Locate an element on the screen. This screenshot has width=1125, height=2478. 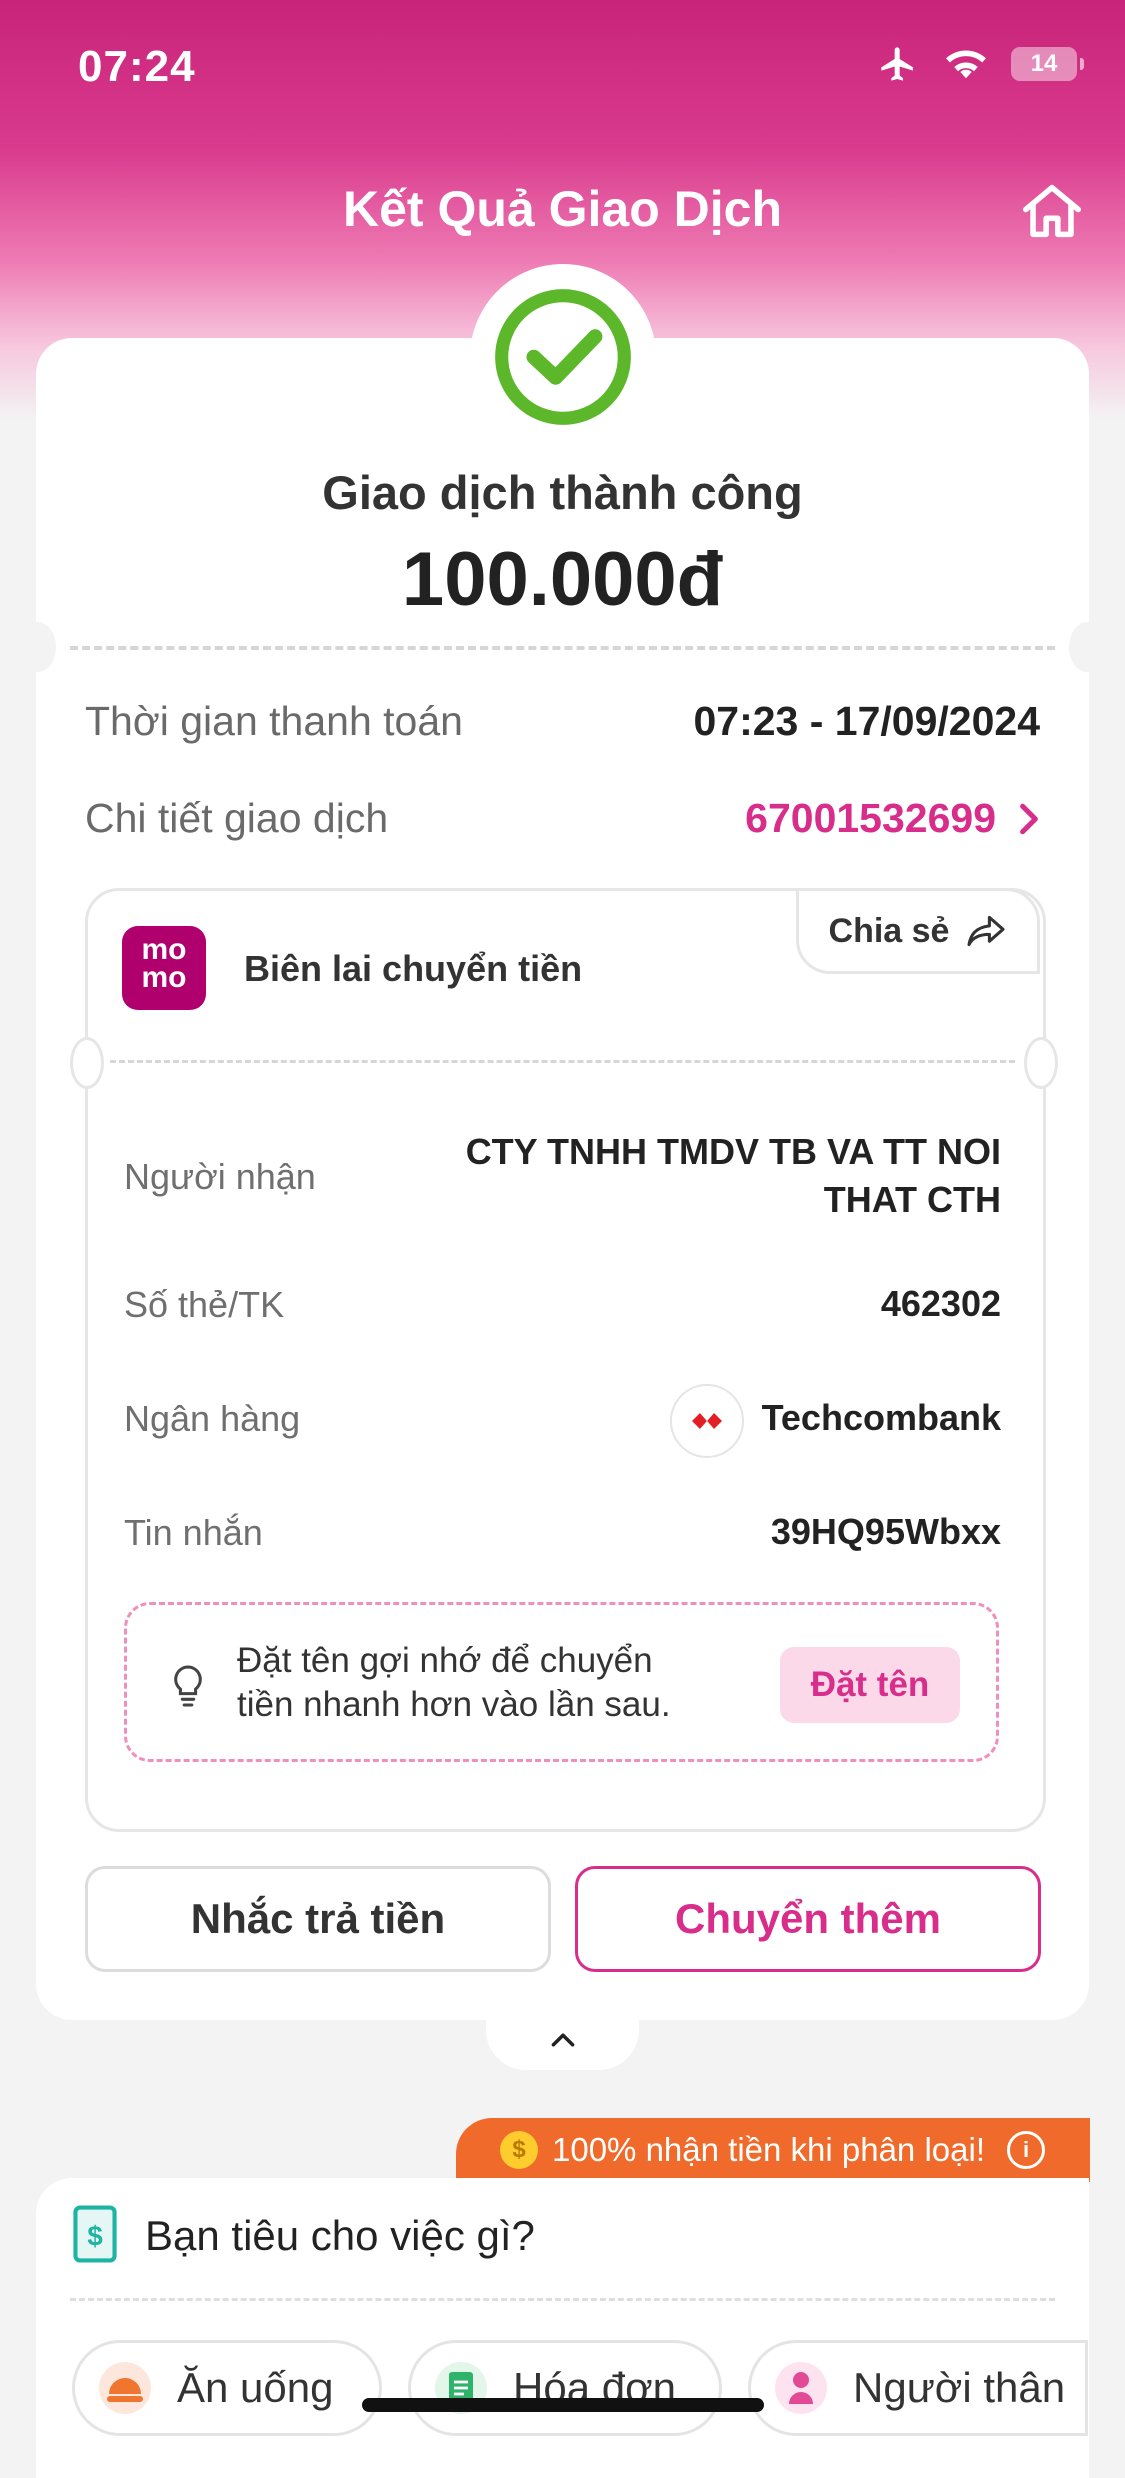
collapse-toggle is located at coordinates (562, 2040).